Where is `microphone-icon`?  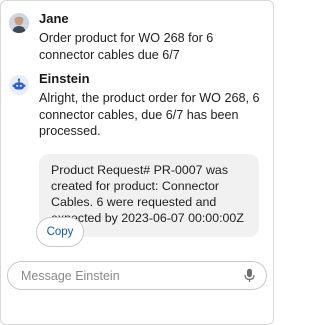 microphone-icon is located at coordinates (249, 276).